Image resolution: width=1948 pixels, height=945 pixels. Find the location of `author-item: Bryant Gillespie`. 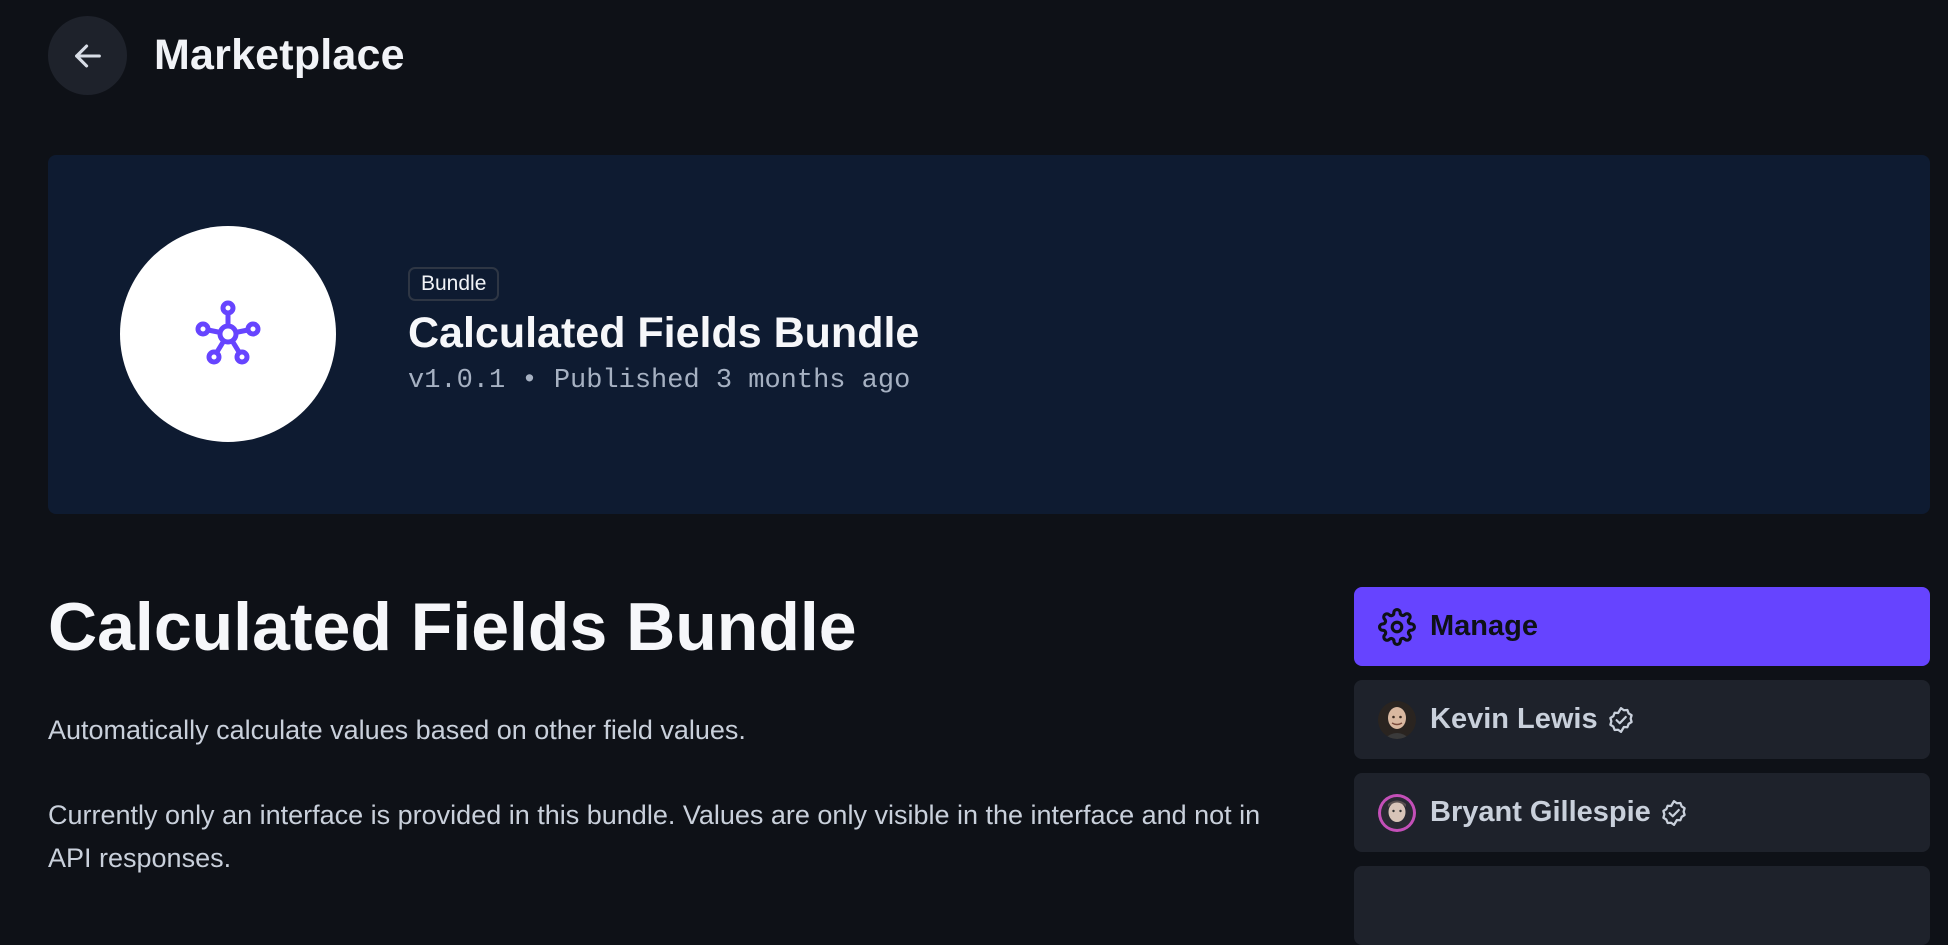

author-item: Bryant Gillespie is located at coordinates (1642, 812).